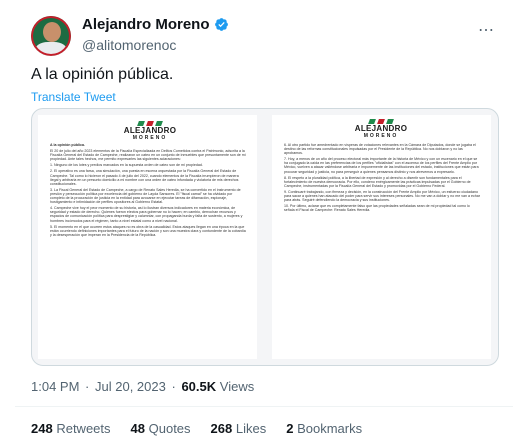 This screenshot has height=448, width=513. I want to click on author-name-row: Alejandro Moreno, so click(155, 24).